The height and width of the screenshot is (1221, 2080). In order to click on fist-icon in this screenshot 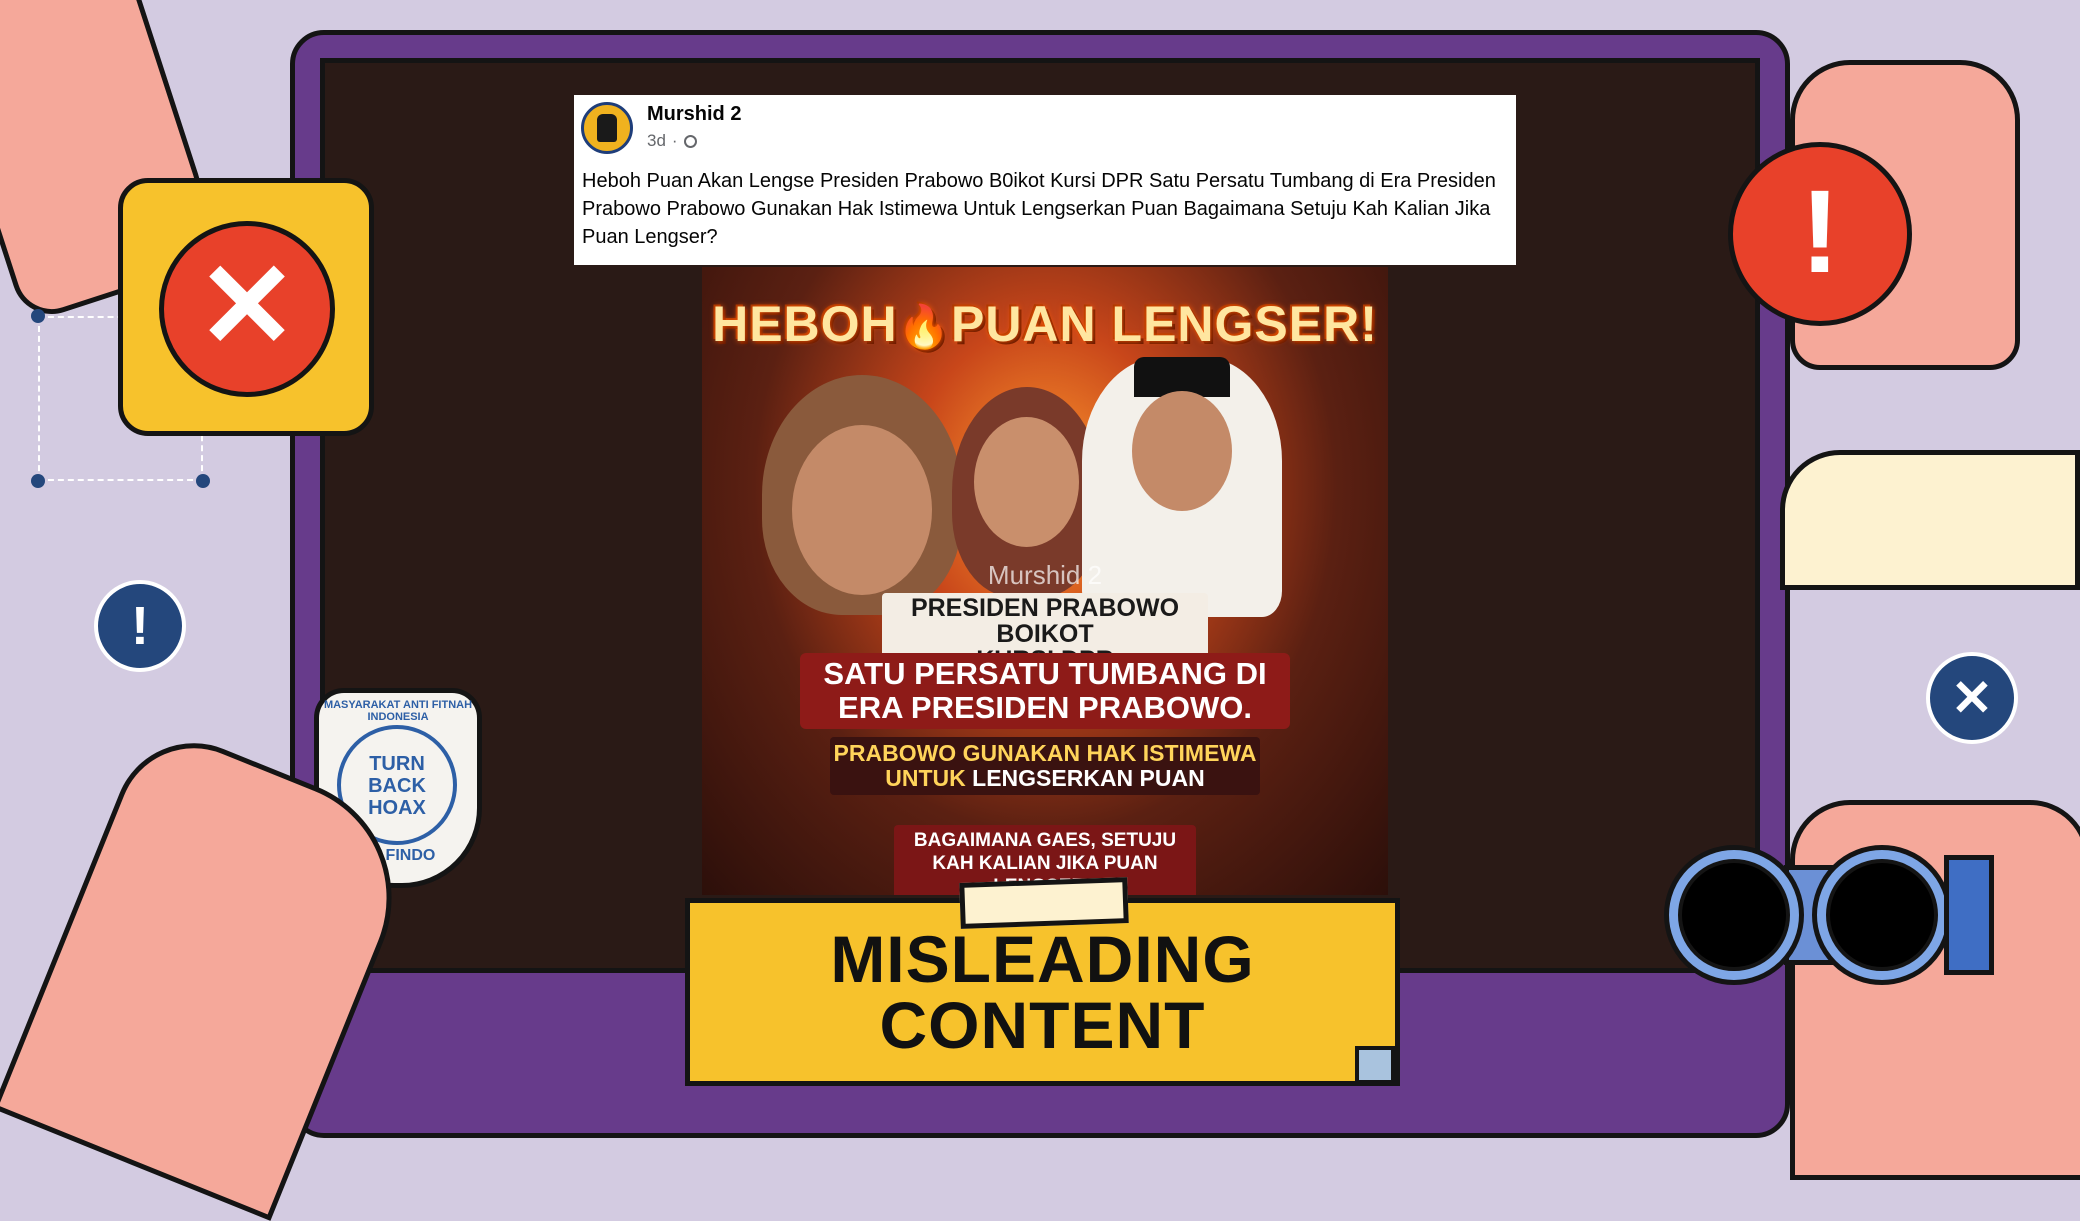, I will do `click(607, 128)`.